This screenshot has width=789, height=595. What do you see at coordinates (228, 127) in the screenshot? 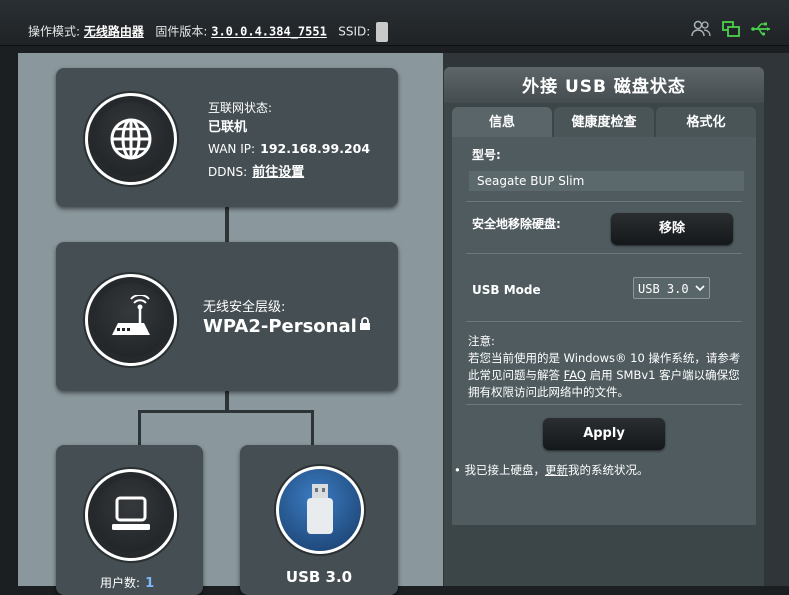
I see `internet-status-value: 已联机` at bounding box center [228, 127].